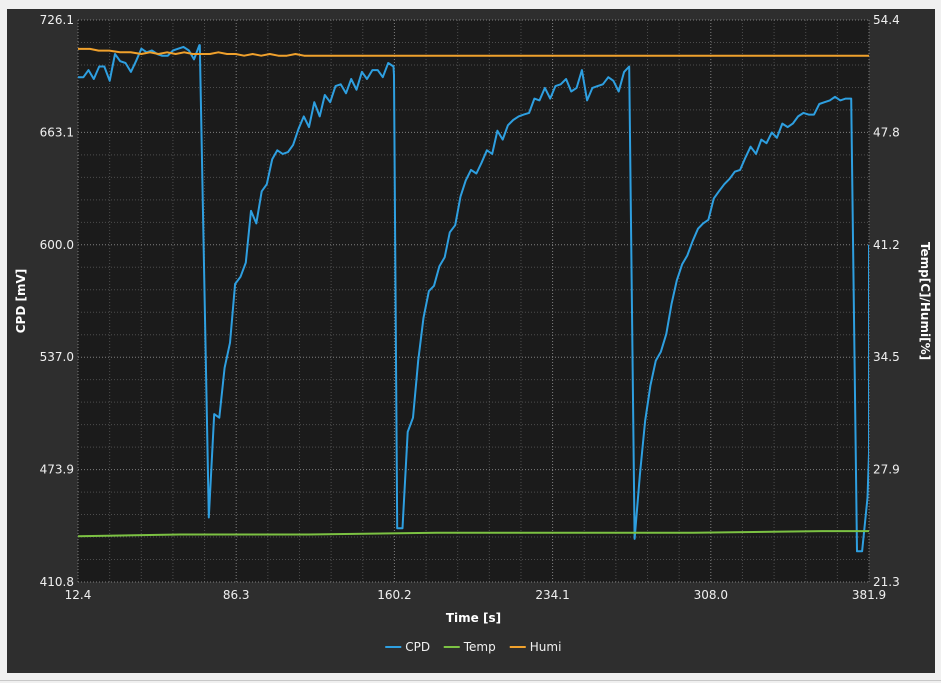 The height and width of the screenshot is (683, 941). What do you see at coordinates (236, 595) in the screenshot?
I see `x-tick-label: 86.3` at bounding box center [236, 595].